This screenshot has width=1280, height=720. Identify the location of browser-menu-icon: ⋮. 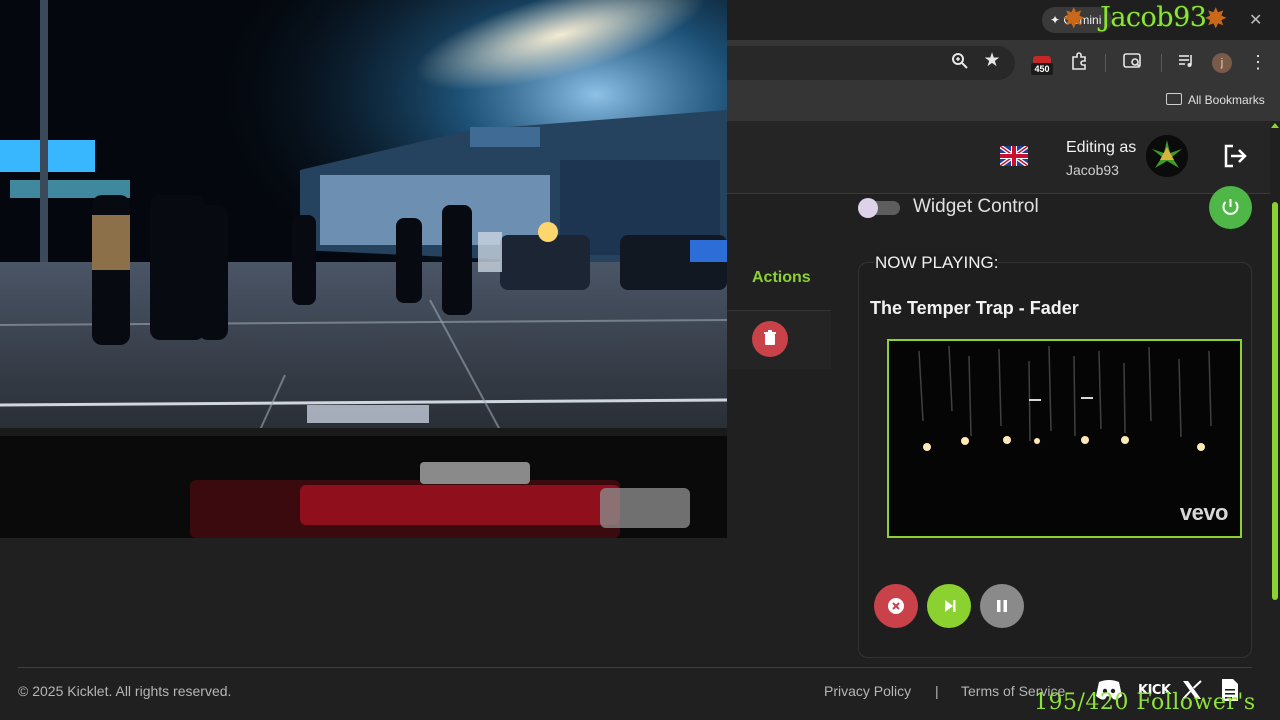
(1258, 63).